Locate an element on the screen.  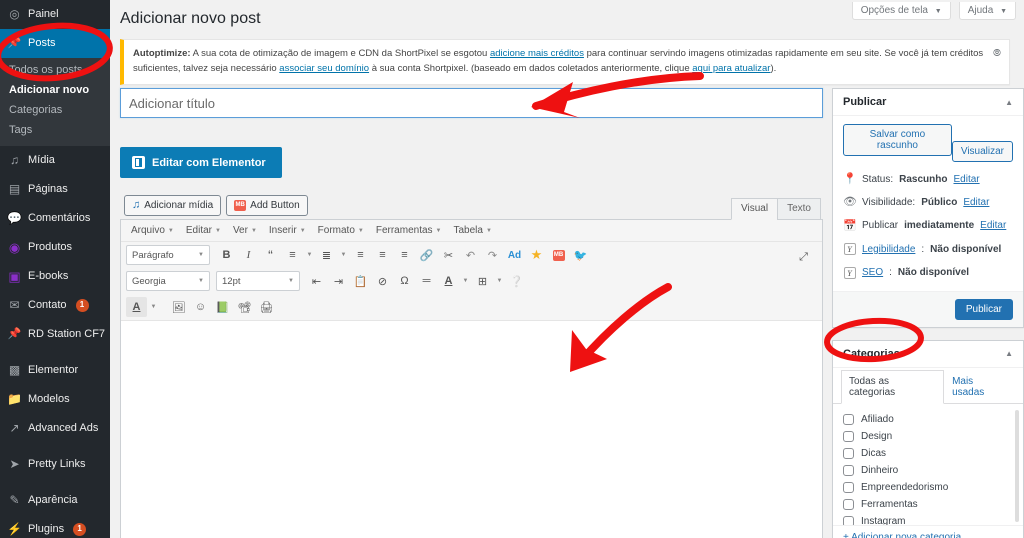
tab-all-categories: Todas as categorias is located at coordinates (893, 386).